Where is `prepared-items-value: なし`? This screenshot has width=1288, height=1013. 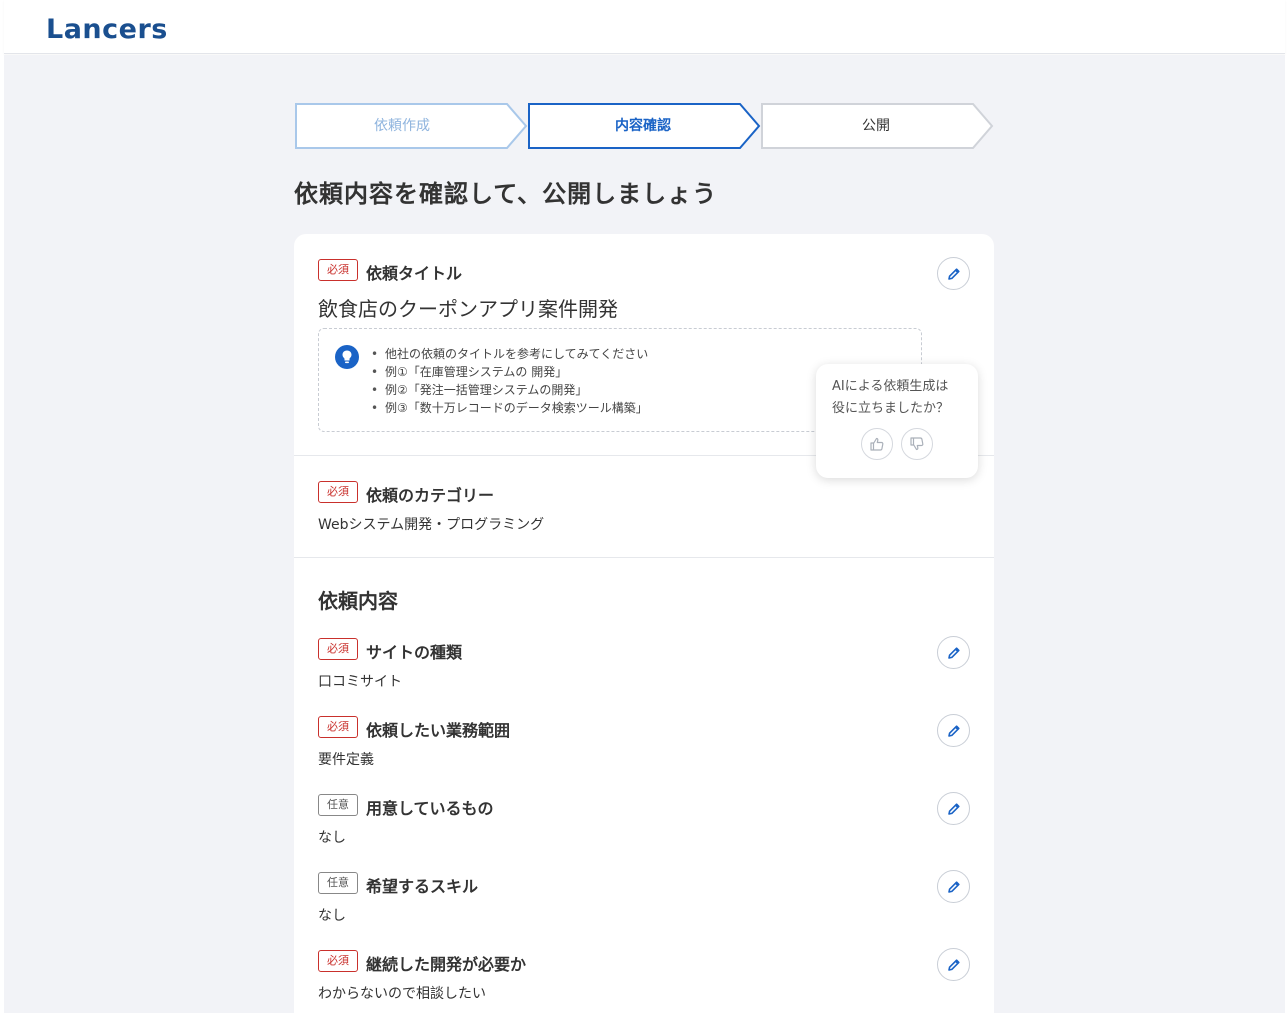
prepared-items-value: なし is located at coordinates (332, 838).